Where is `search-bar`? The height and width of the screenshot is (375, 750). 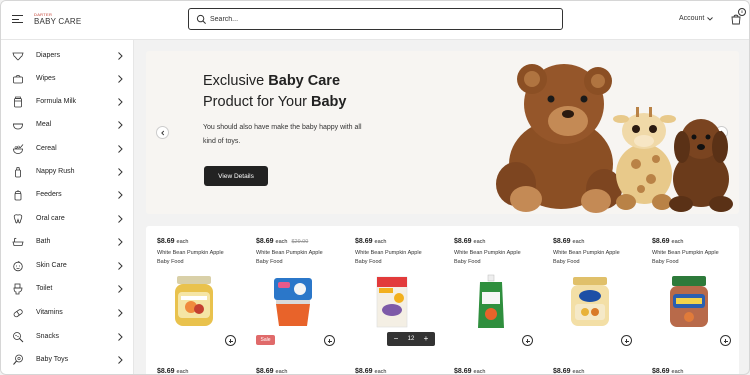 search-bar is located at coordinates (375, 19).